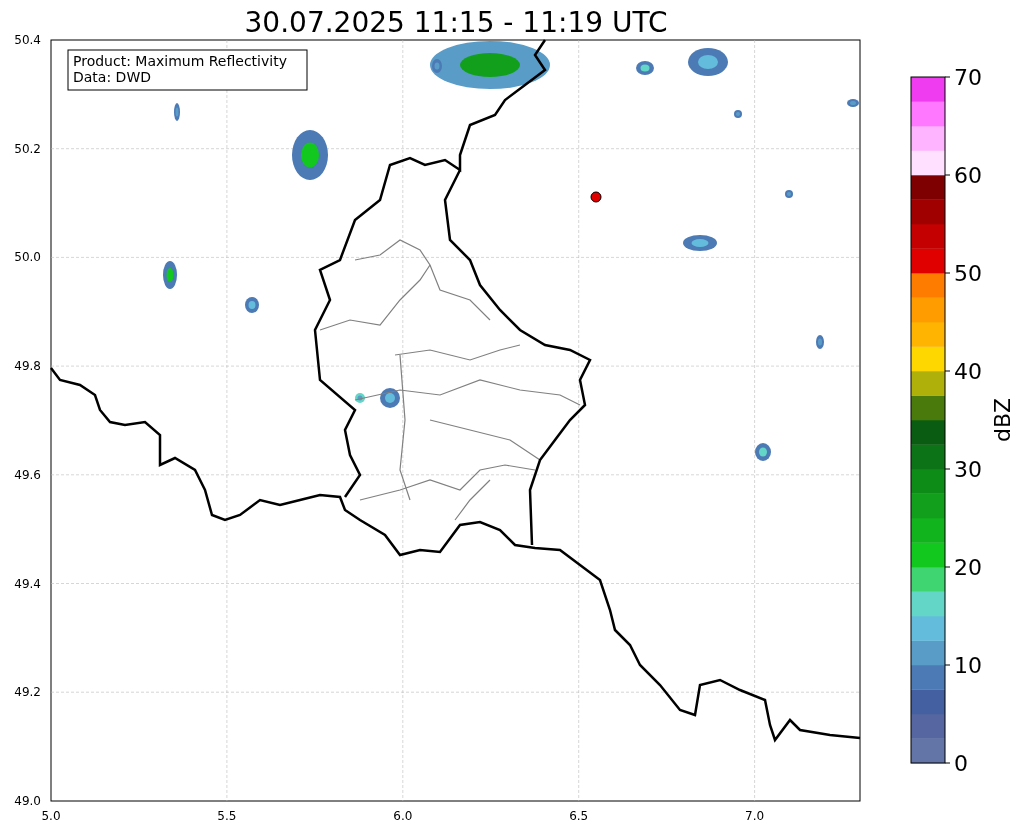  Describe the element at coordinates (227, 816) in the screenshot. I see `axis-tick-label: 5.5` at that location.